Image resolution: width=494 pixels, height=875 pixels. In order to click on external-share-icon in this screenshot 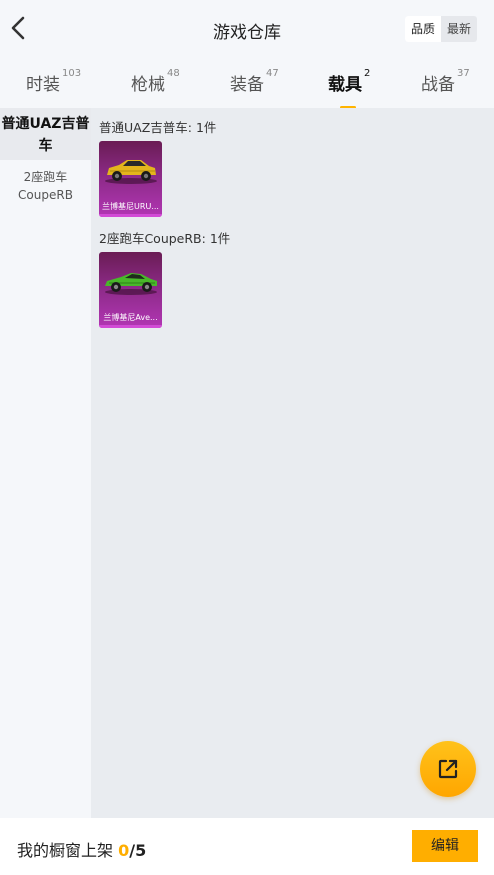, I will do `click(448, 769)`.